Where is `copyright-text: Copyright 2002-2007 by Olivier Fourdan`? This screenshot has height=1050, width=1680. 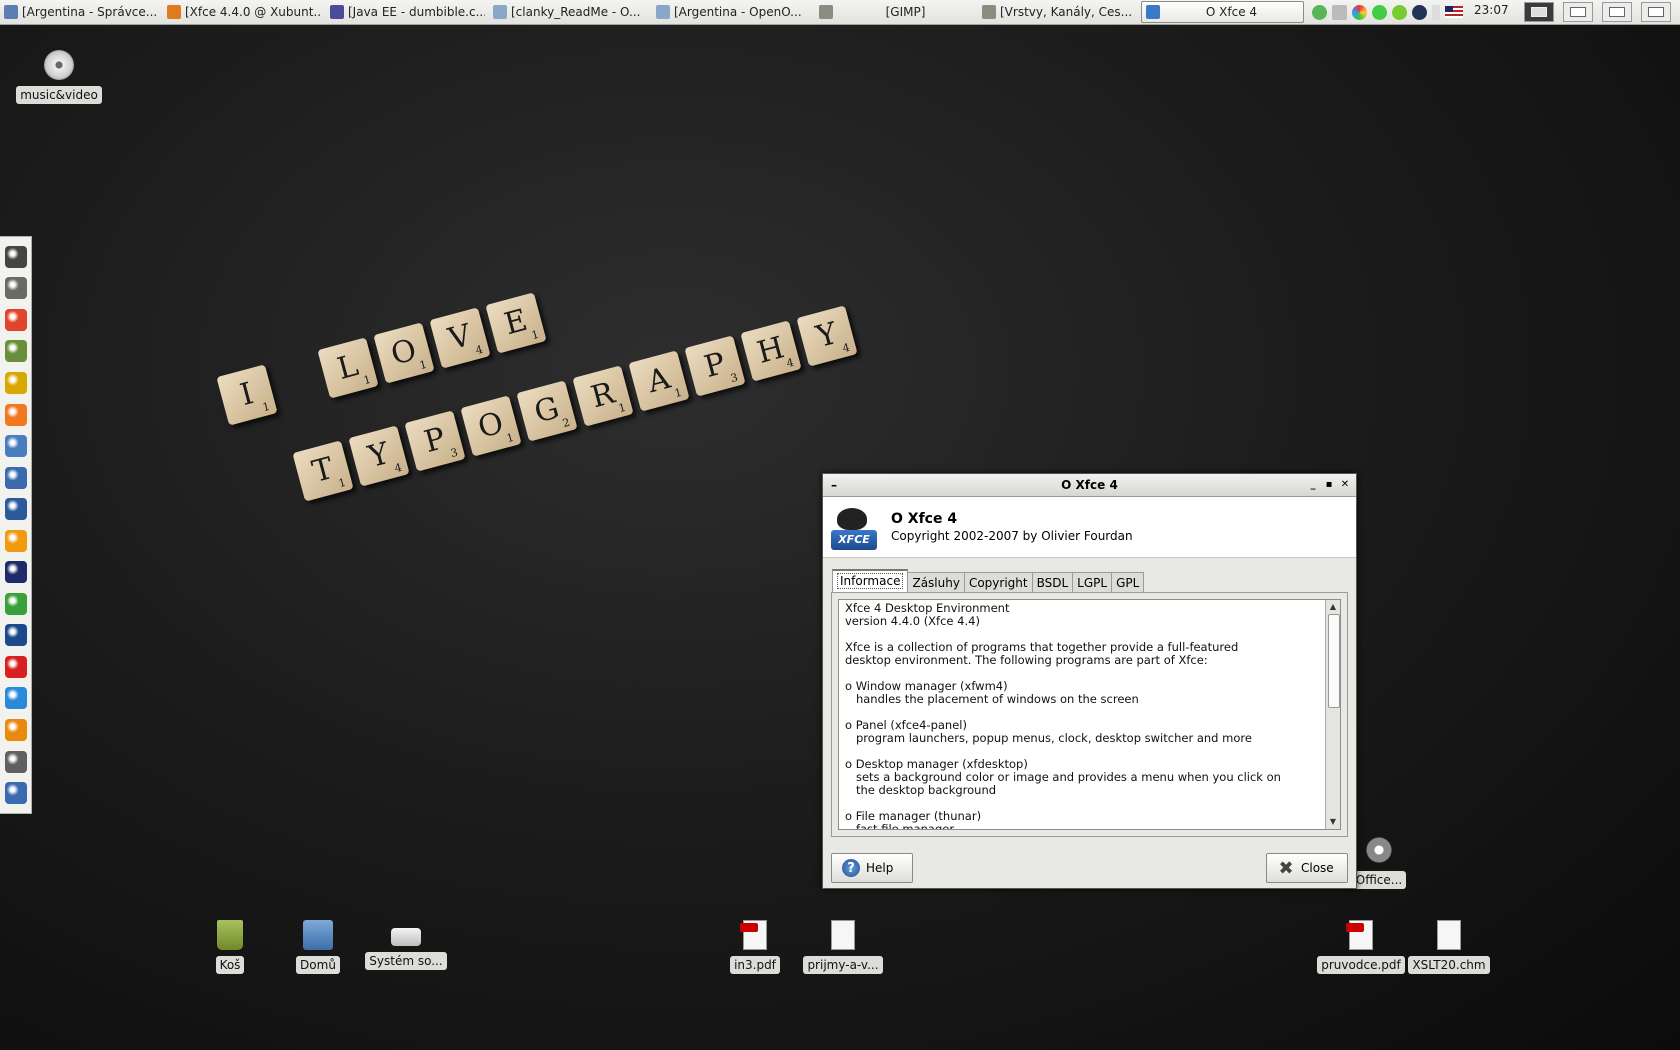 copyright-text: Copyright 2002-2007 by Olivier Fourdan is located at coordinates (1012, 536).